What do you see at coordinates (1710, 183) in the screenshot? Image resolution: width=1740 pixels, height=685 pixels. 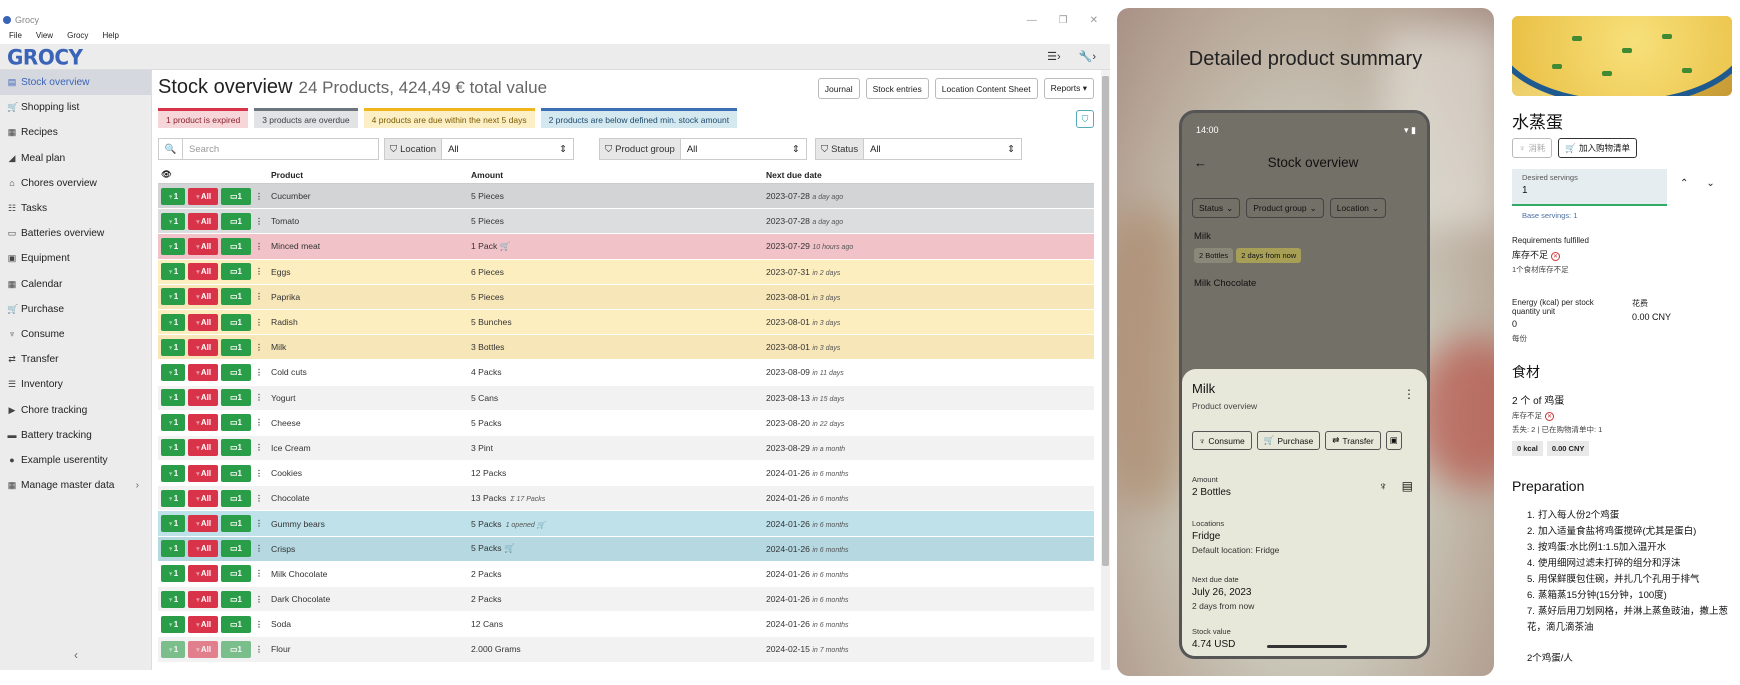 I see `chevron-down-icon: ⌄` at bounding box center [1710, 183].